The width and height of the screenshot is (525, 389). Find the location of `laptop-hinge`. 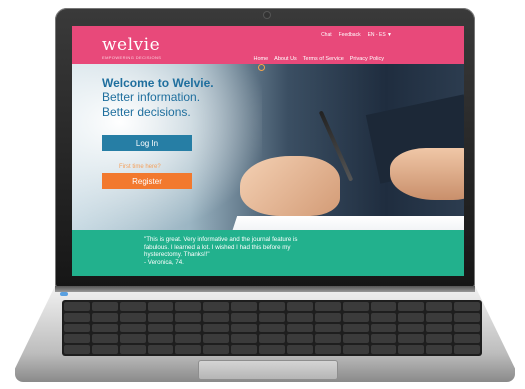

laptop-hinge is located at coordinates (265, 289).